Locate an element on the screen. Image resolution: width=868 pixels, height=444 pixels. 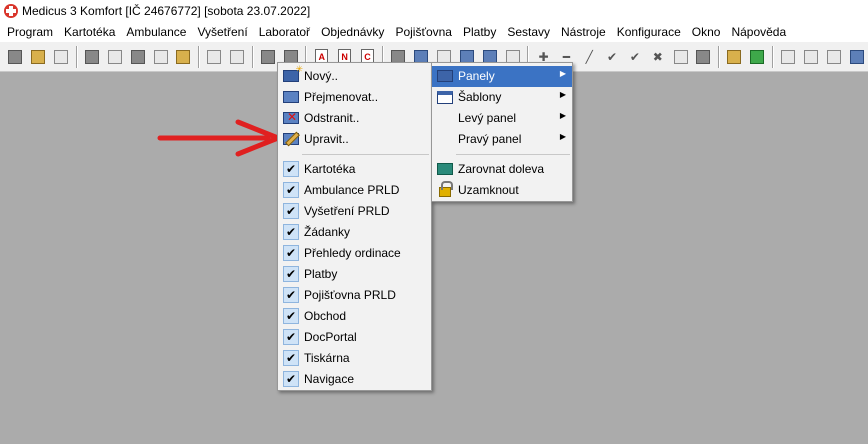
menu-item-panel-docportal: ✔ DocPortal is located at coordinates (354, 337).